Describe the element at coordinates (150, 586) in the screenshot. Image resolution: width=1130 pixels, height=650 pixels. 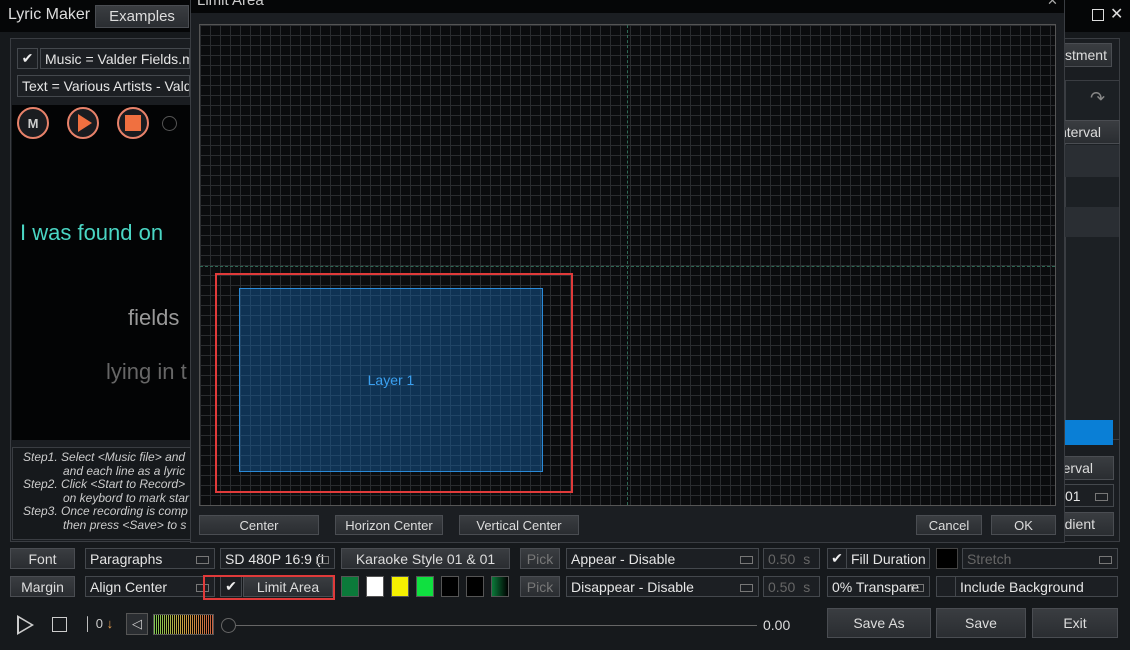
I see `align-select: Align Center` at that location.